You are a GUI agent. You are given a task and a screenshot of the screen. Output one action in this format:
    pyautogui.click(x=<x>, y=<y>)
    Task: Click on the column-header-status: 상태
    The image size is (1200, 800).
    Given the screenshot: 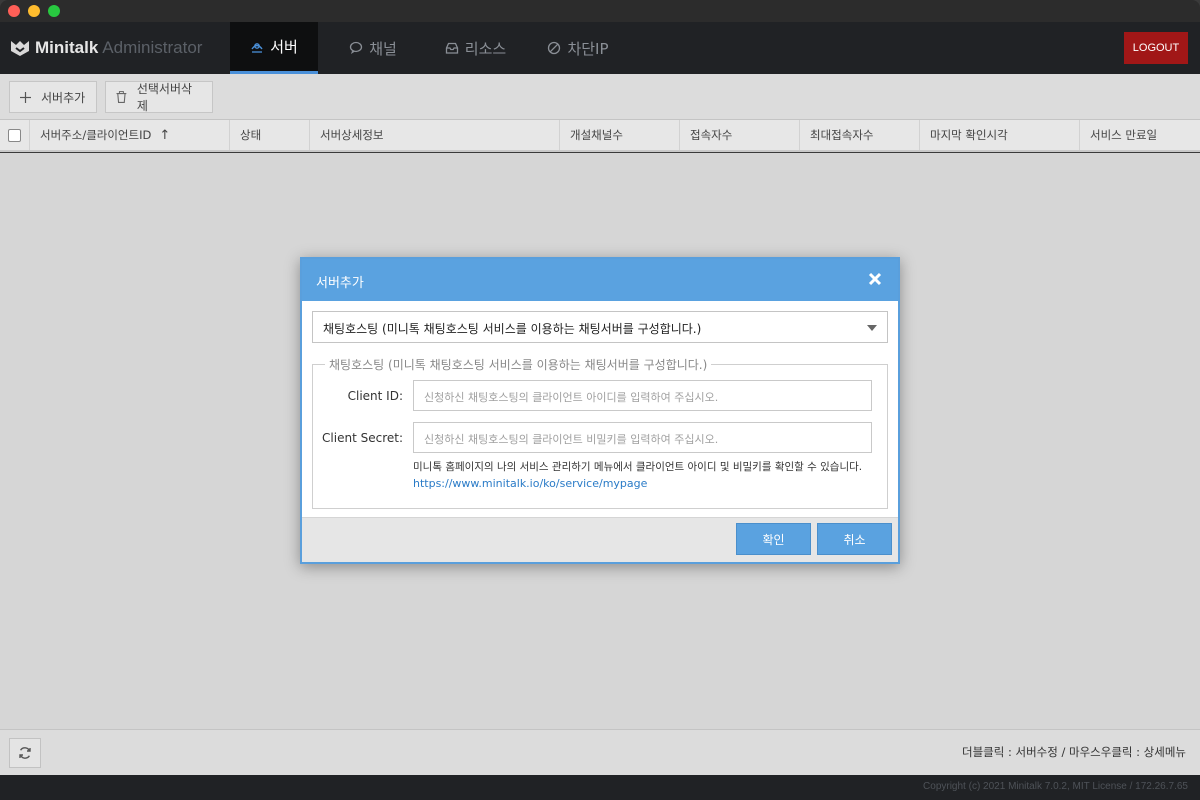 What is the action you would take?
    pyautogui.click(x=270, y=135)
    